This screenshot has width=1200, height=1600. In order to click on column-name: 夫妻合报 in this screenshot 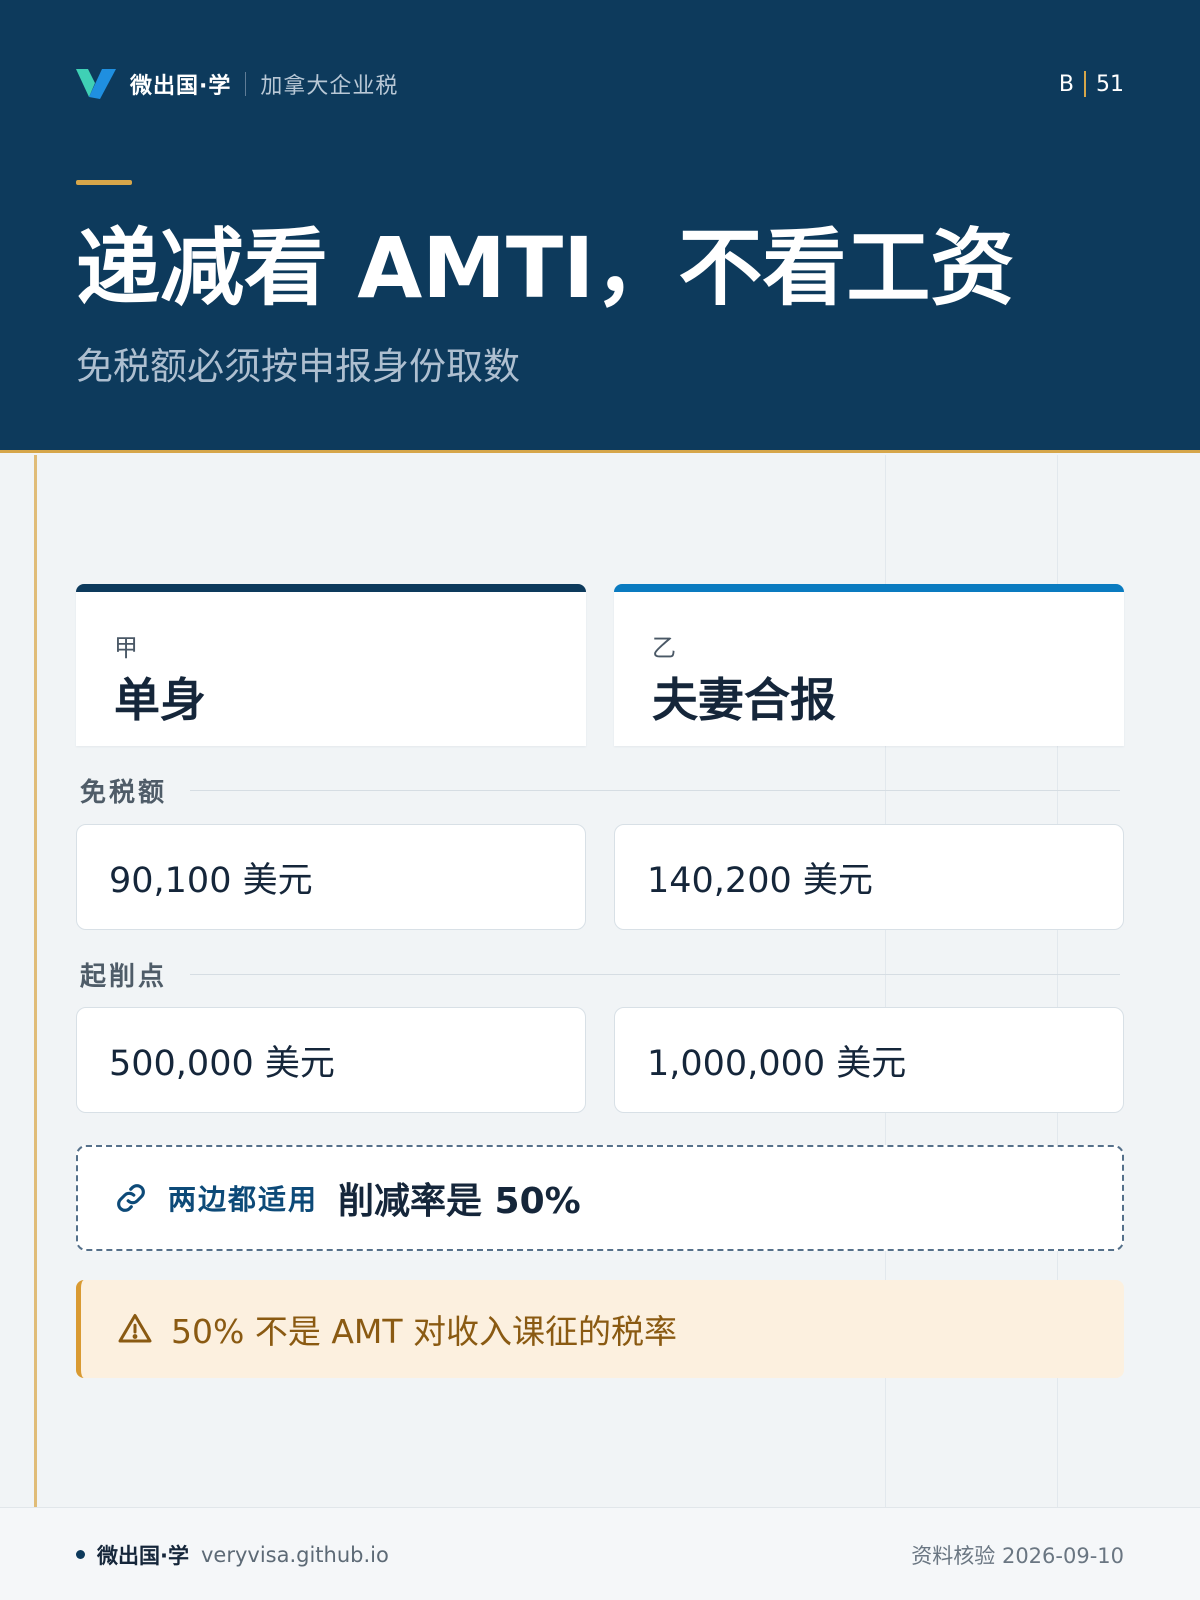, I will do `click(744, 700)`.